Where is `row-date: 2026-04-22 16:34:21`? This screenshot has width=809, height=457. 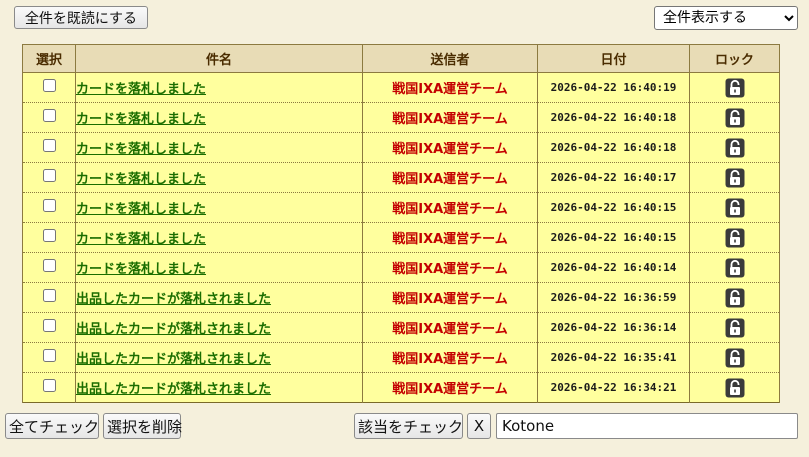
row-date: 2026-04-22 16:34:21 is located at coordinates (613, 387).